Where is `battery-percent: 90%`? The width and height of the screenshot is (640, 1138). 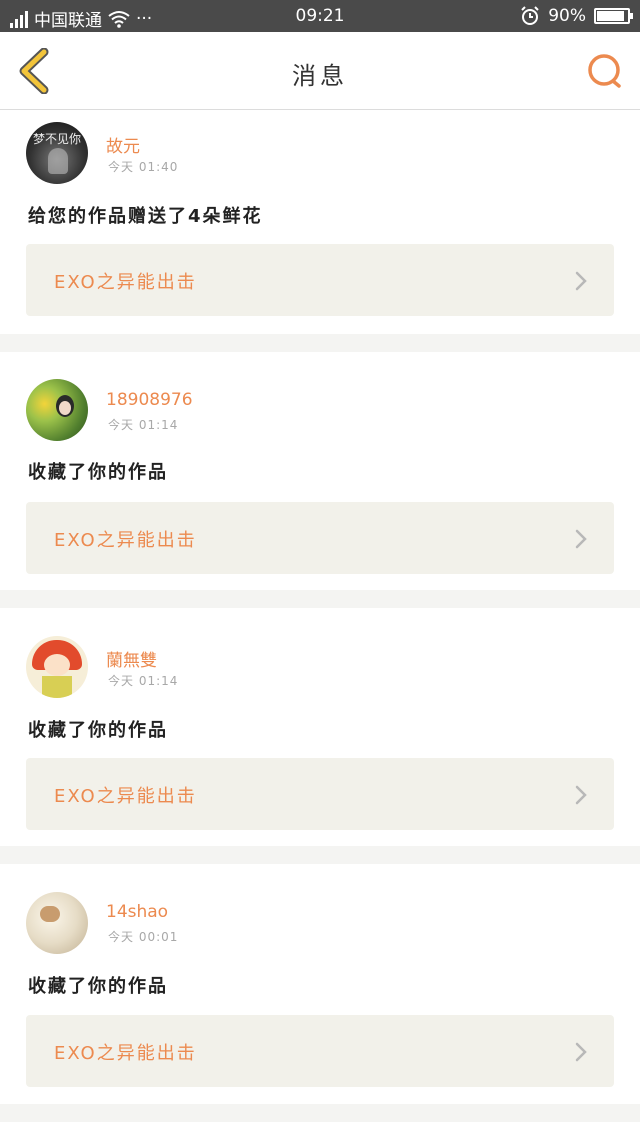
battery-percent: 90% is located at coordinates (567, 16).